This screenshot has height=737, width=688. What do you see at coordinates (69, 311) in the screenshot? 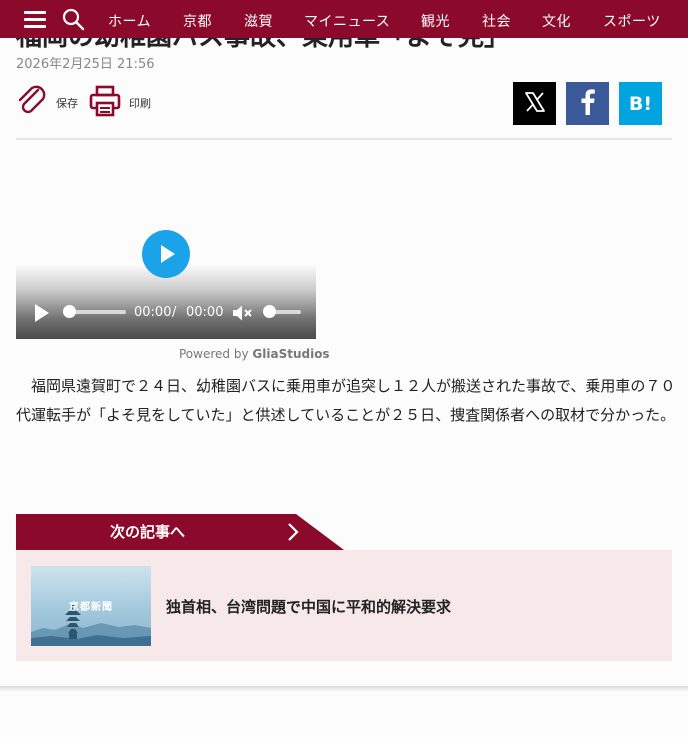
I see `seek-handle` at bounding box center [69, 311].